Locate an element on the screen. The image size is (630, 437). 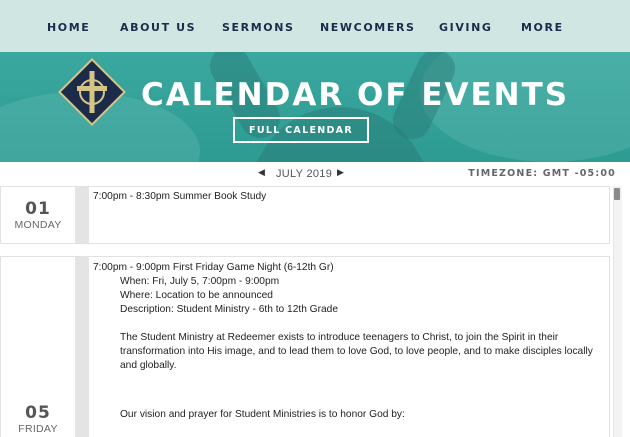
scrollbar-thumb is located at coordinates (617, 194).